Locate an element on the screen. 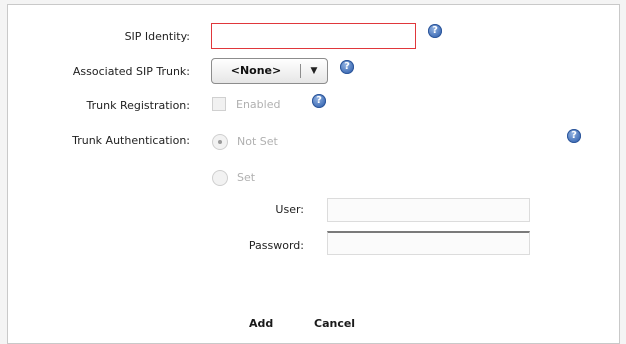 This screenshot has width=626, height=344. radio-not-set-label: Not Set is located at coordinates (257, 141).